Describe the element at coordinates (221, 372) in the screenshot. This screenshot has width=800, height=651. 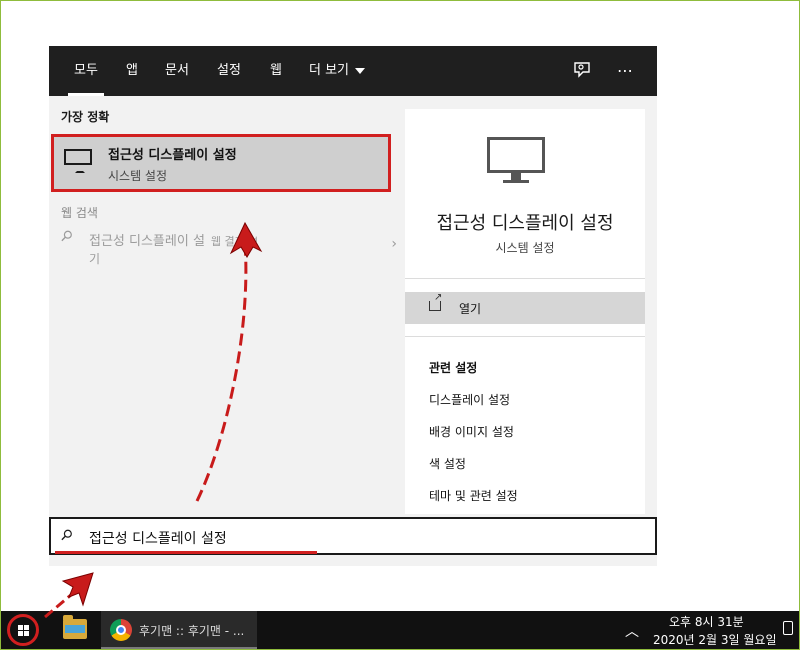
I see `arrow-path` at that location.